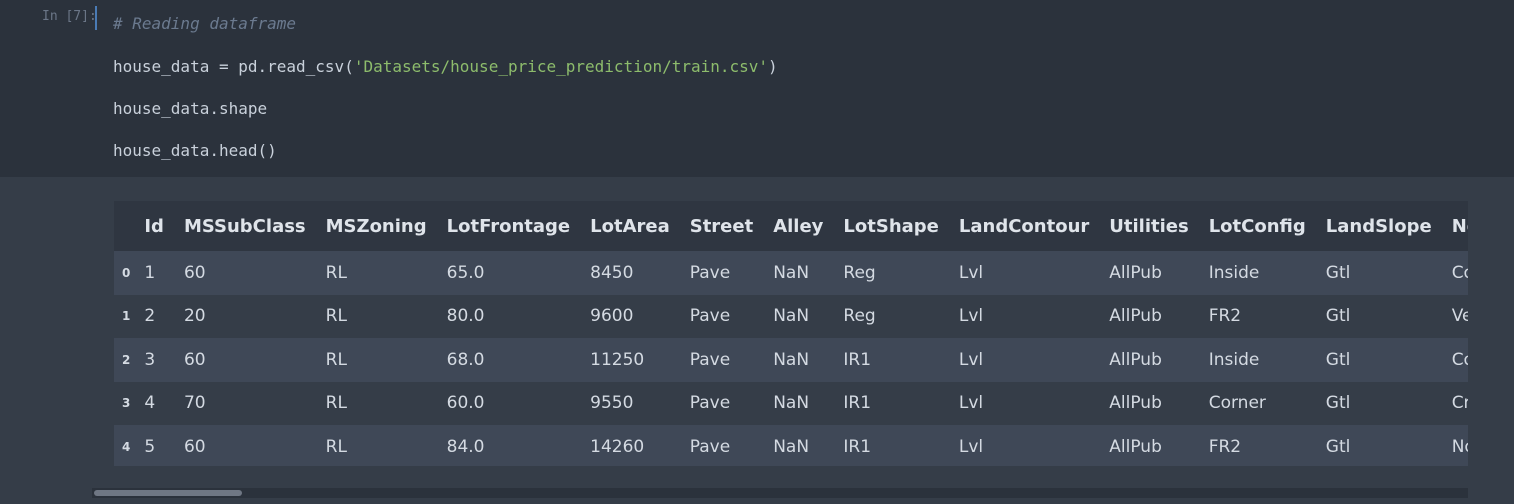  Describe the element at coordinates (244, 226) in the screenshot. I see `column-header: MSSubClass` at that location.